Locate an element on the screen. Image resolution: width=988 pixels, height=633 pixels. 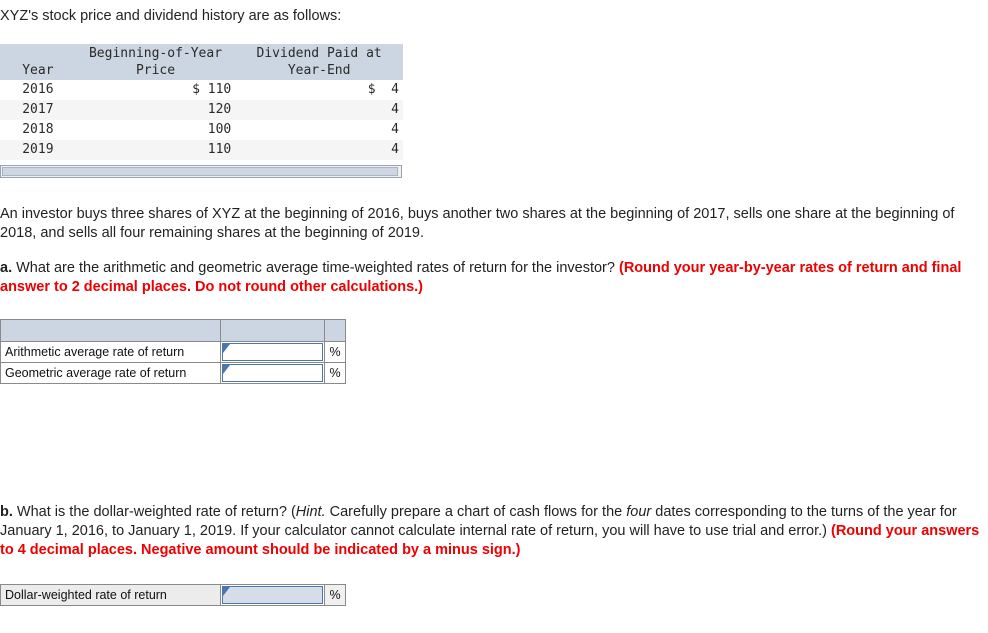
geometric-average-rate-unit: % is located at coordinates (335, 373).